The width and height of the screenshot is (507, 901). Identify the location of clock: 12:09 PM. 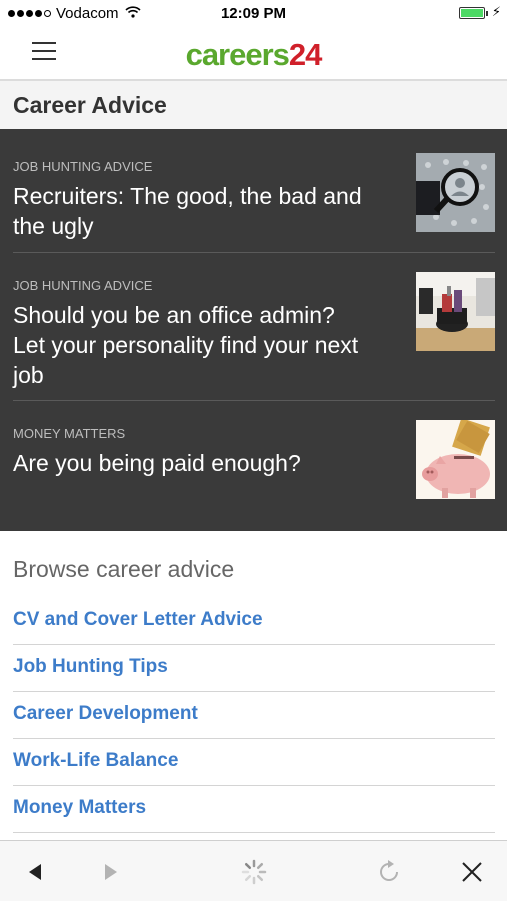
(253, 13).